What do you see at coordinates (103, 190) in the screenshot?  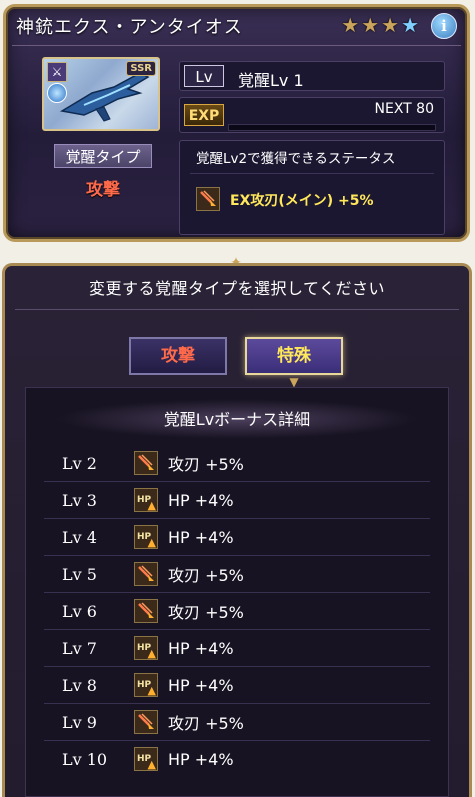 I see `awaken-type-value: 攻撃` at bounding box center [103, 190].